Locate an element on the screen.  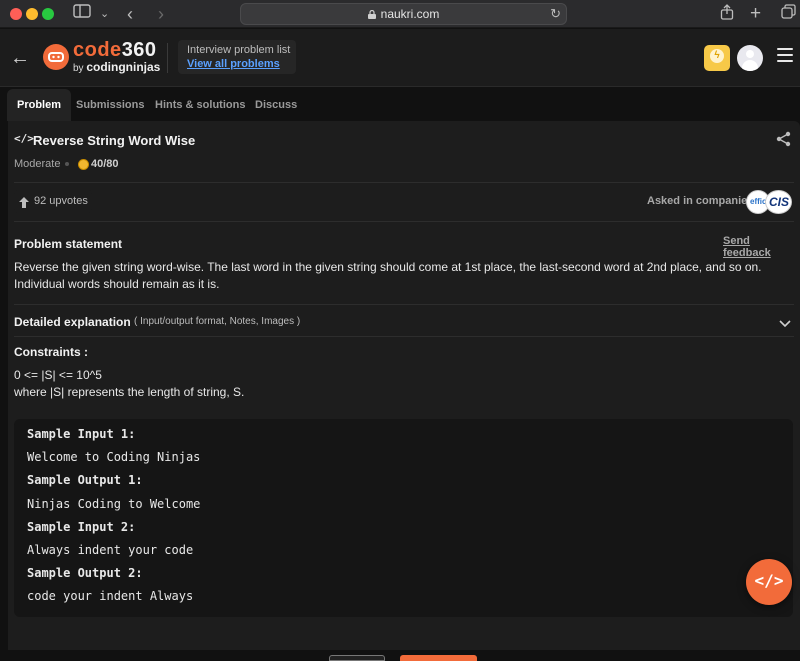
statement-text-line-2: Individual words should remain as it is. is located at coordinates (117, 284).